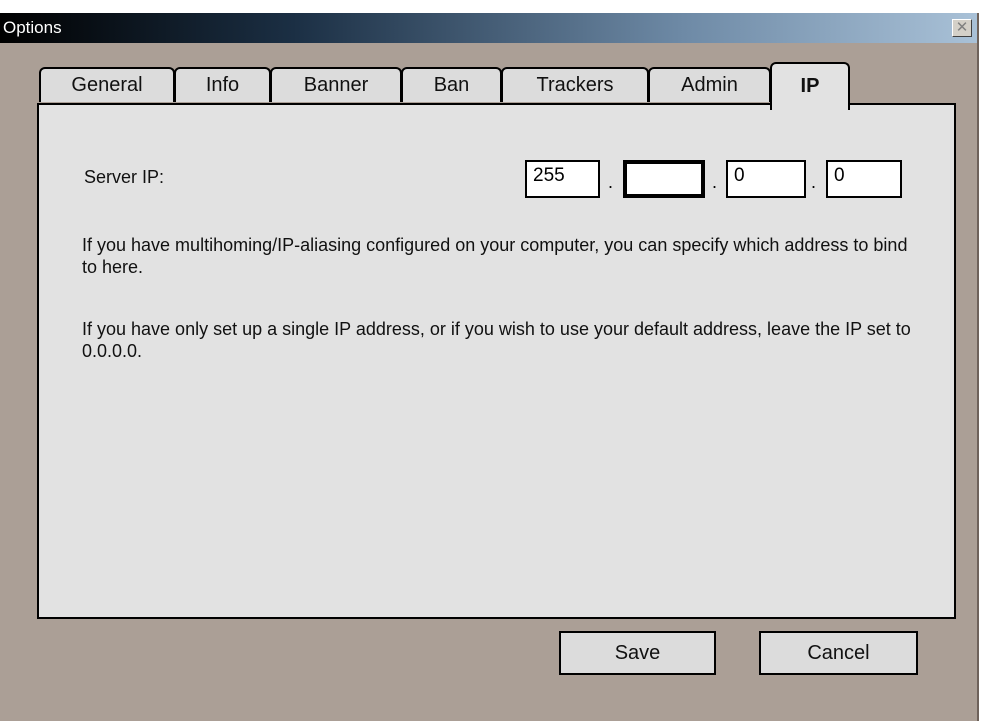 The width and height of the screenshot is (981, 721). Describe the element at coordinates (107, 84) in the screenshot. I see `tab-general: General` at that location.